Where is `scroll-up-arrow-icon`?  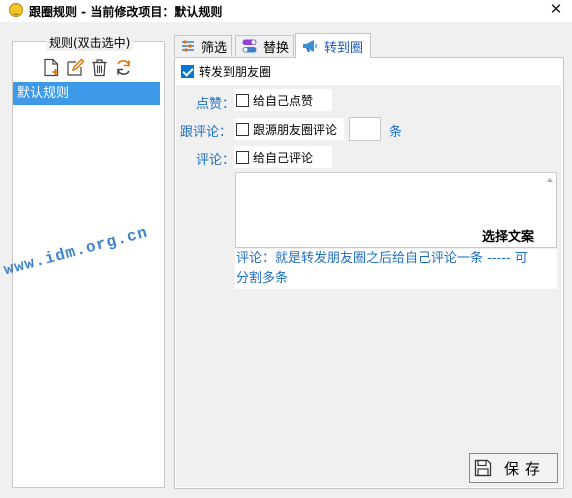 scroll-up-arrow-icon is located at coordinates (550, 180).